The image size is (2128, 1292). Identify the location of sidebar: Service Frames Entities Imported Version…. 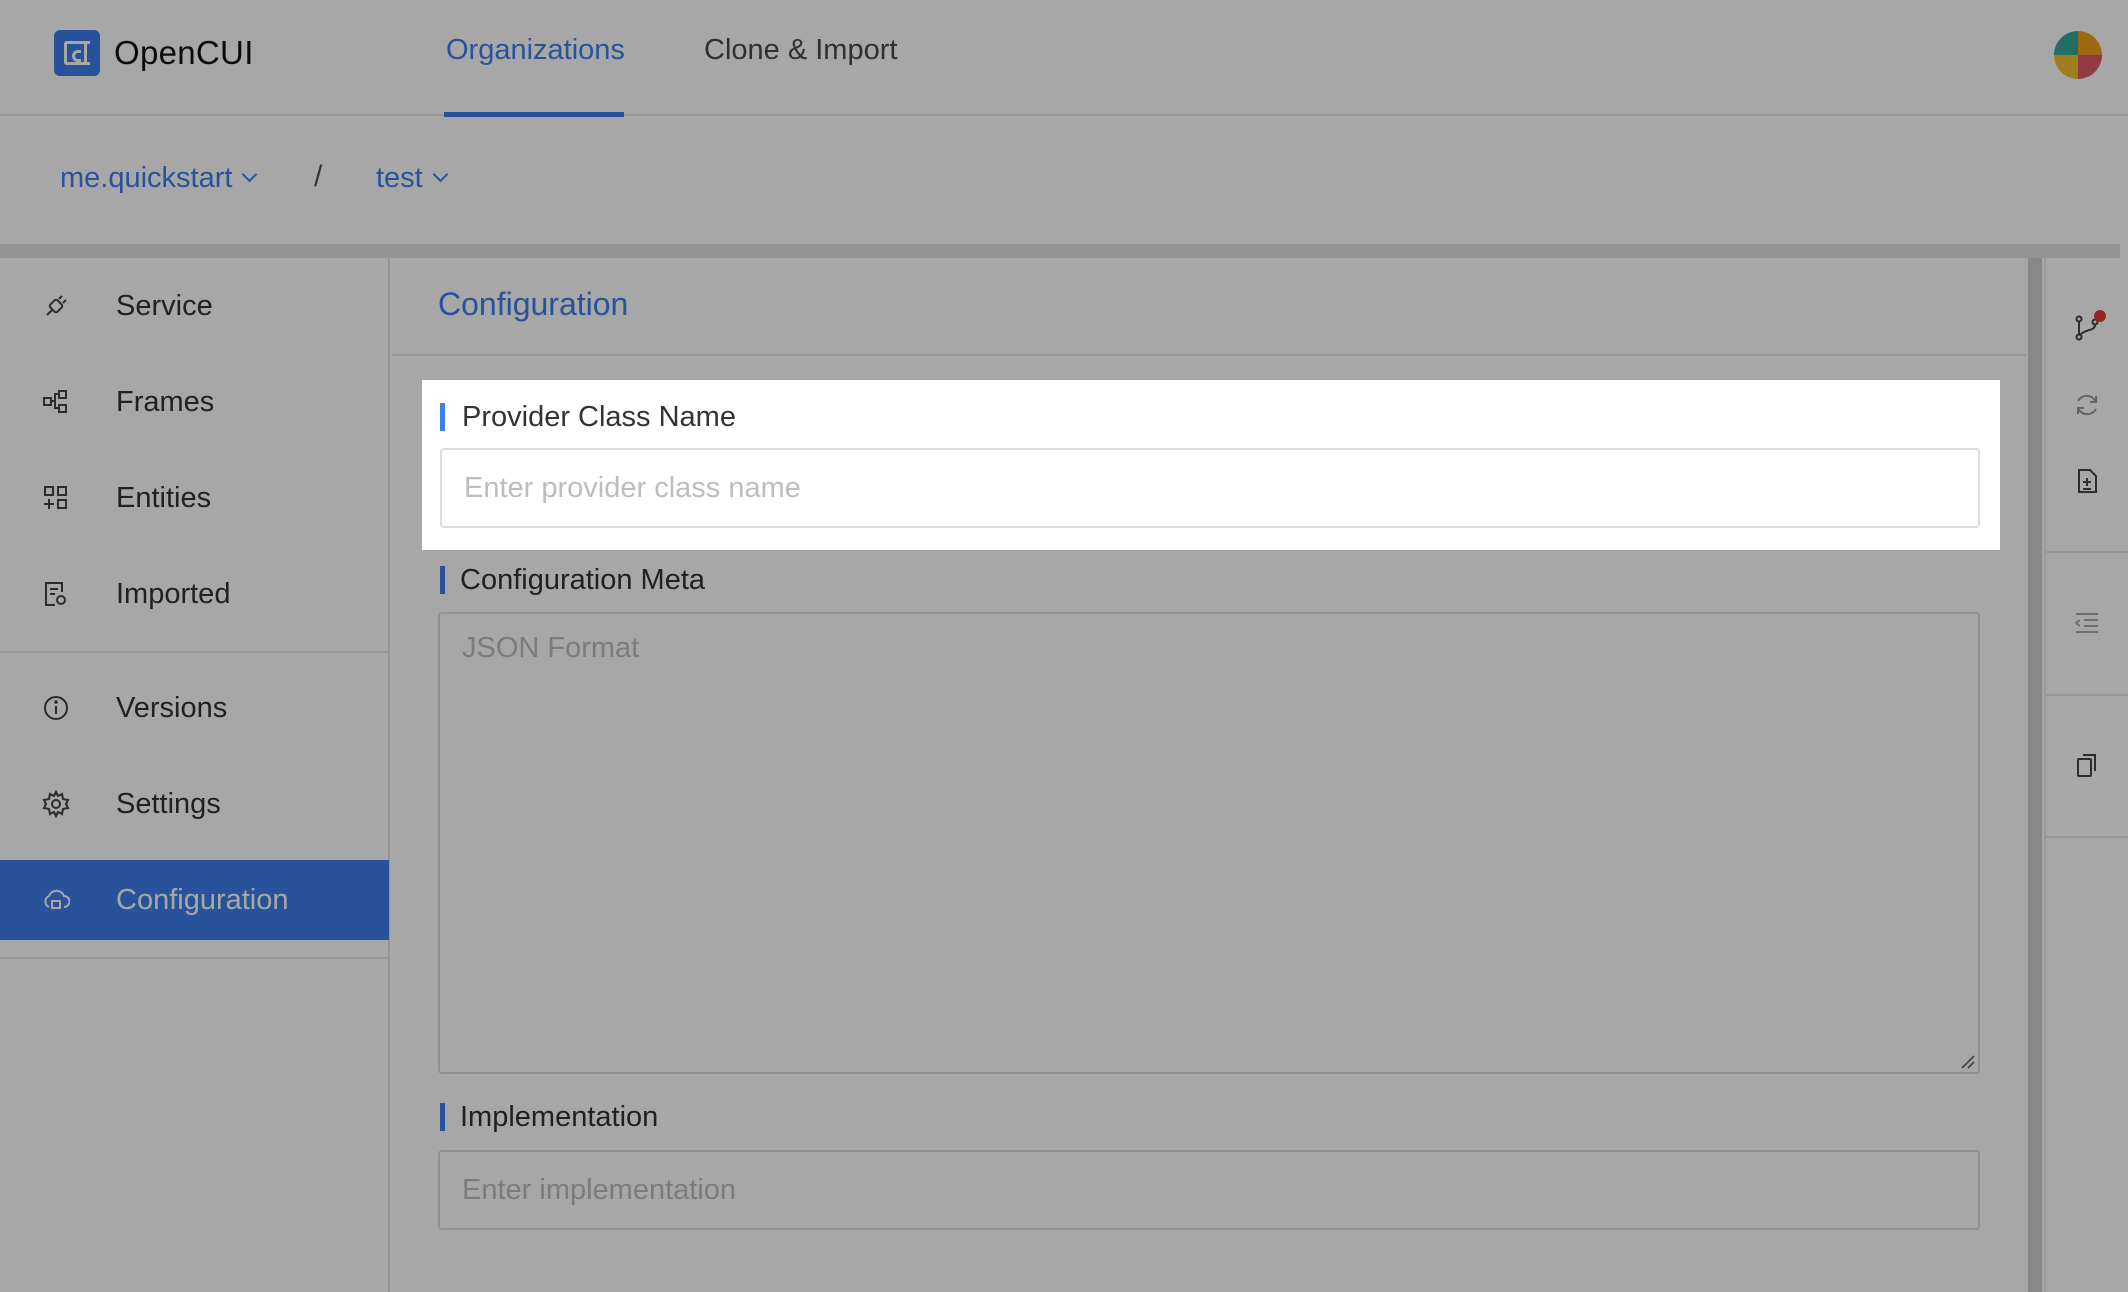
(195, 775).